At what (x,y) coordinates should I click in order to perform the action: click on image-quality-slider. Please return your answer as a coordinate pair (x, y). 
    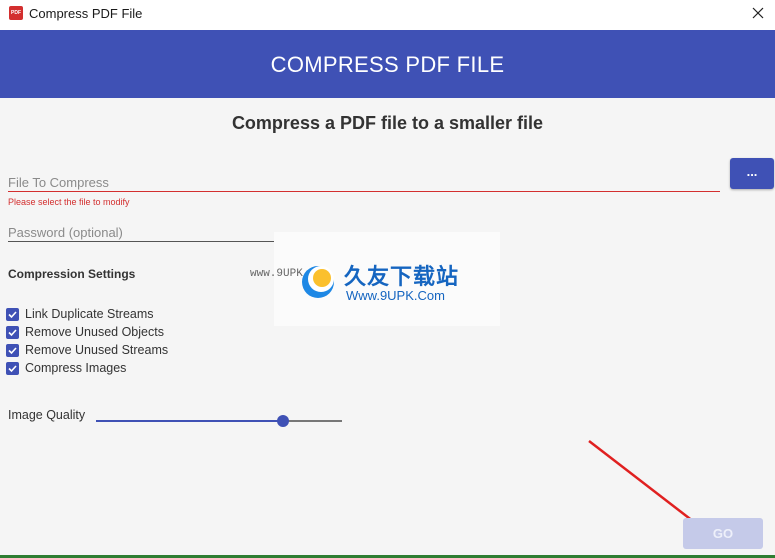
    Looking at the image, I should click on (219, 421).